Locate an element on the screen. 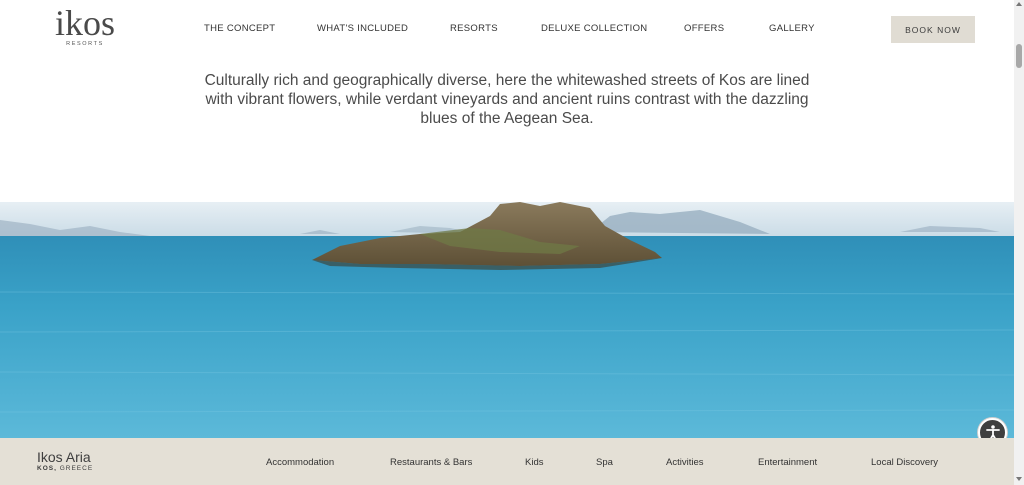 This screenshot has height=485, width=1024. nav-whats-included: WHAT'S INCLUDED is located at coordinates (362, 28).